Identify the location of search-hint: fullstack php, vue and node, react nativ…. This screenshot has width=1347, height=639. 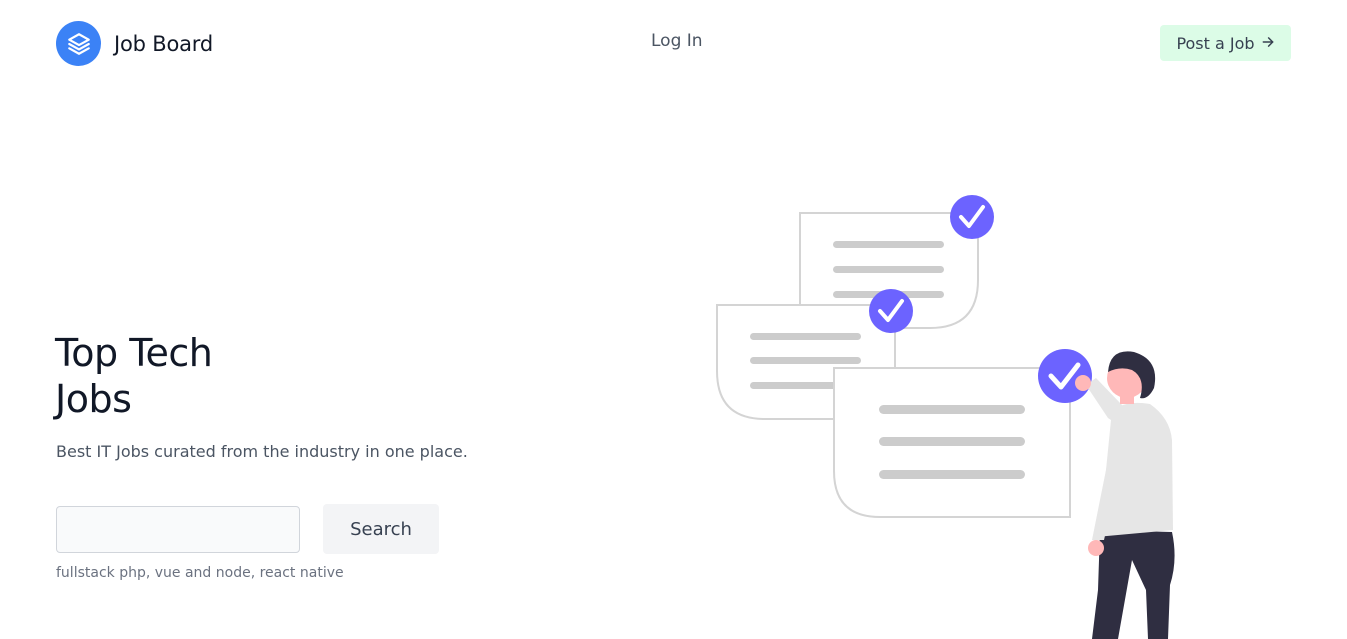
(200, 573).